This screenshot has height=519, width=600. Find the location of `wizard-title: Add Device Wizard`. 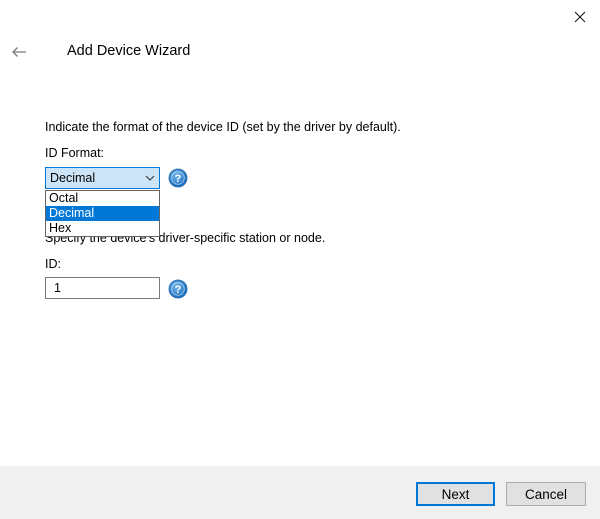

wizard-title: Add Device Wizard is located at coordinates (129, 51).